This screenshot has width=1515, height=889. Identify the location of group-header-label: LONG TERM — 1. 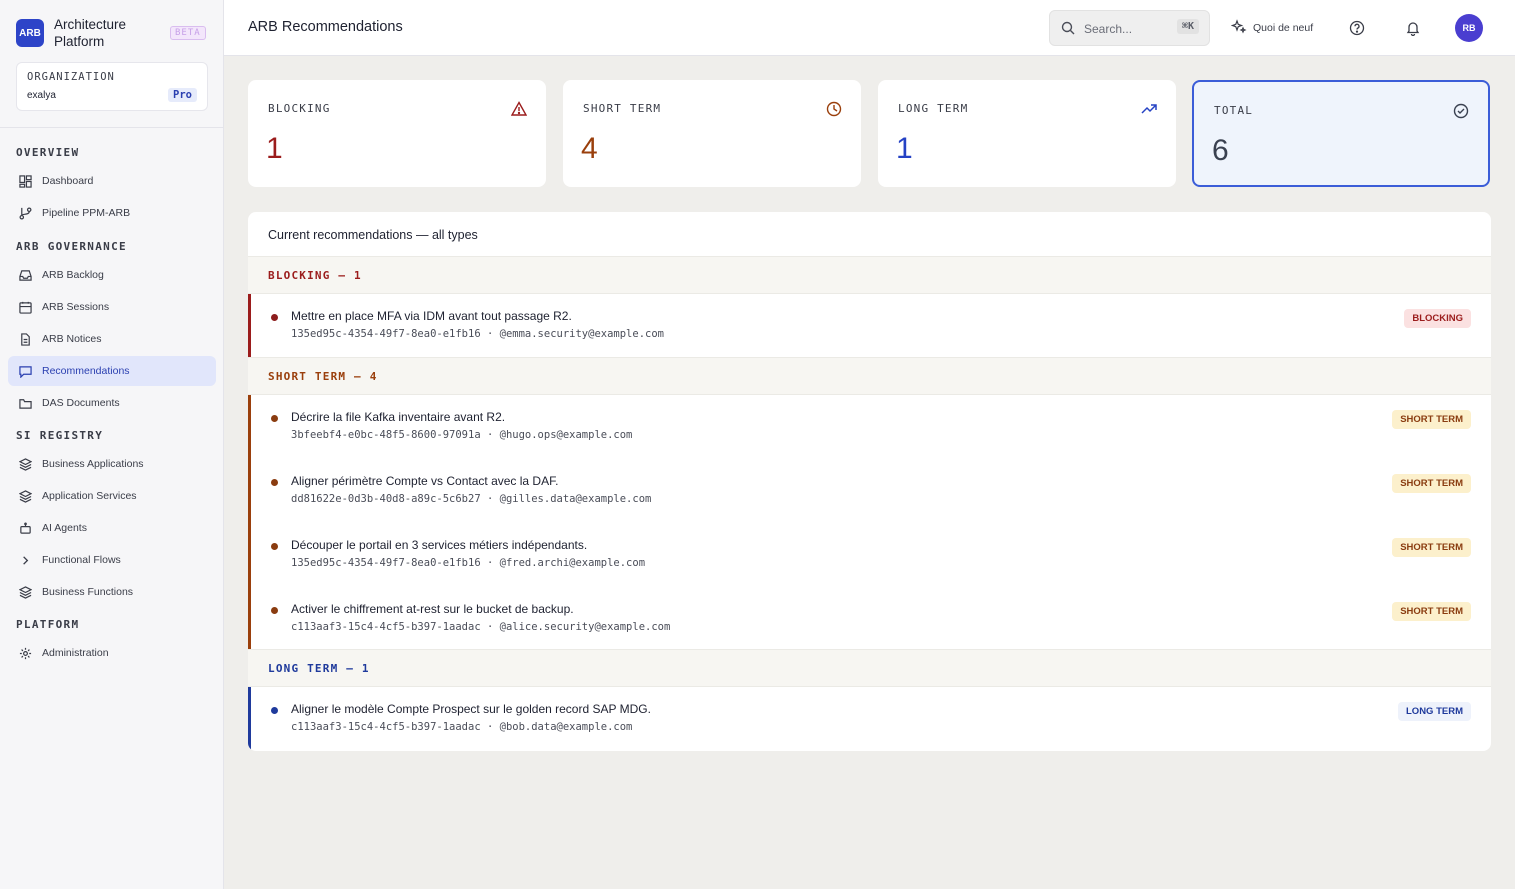
(319, 668).